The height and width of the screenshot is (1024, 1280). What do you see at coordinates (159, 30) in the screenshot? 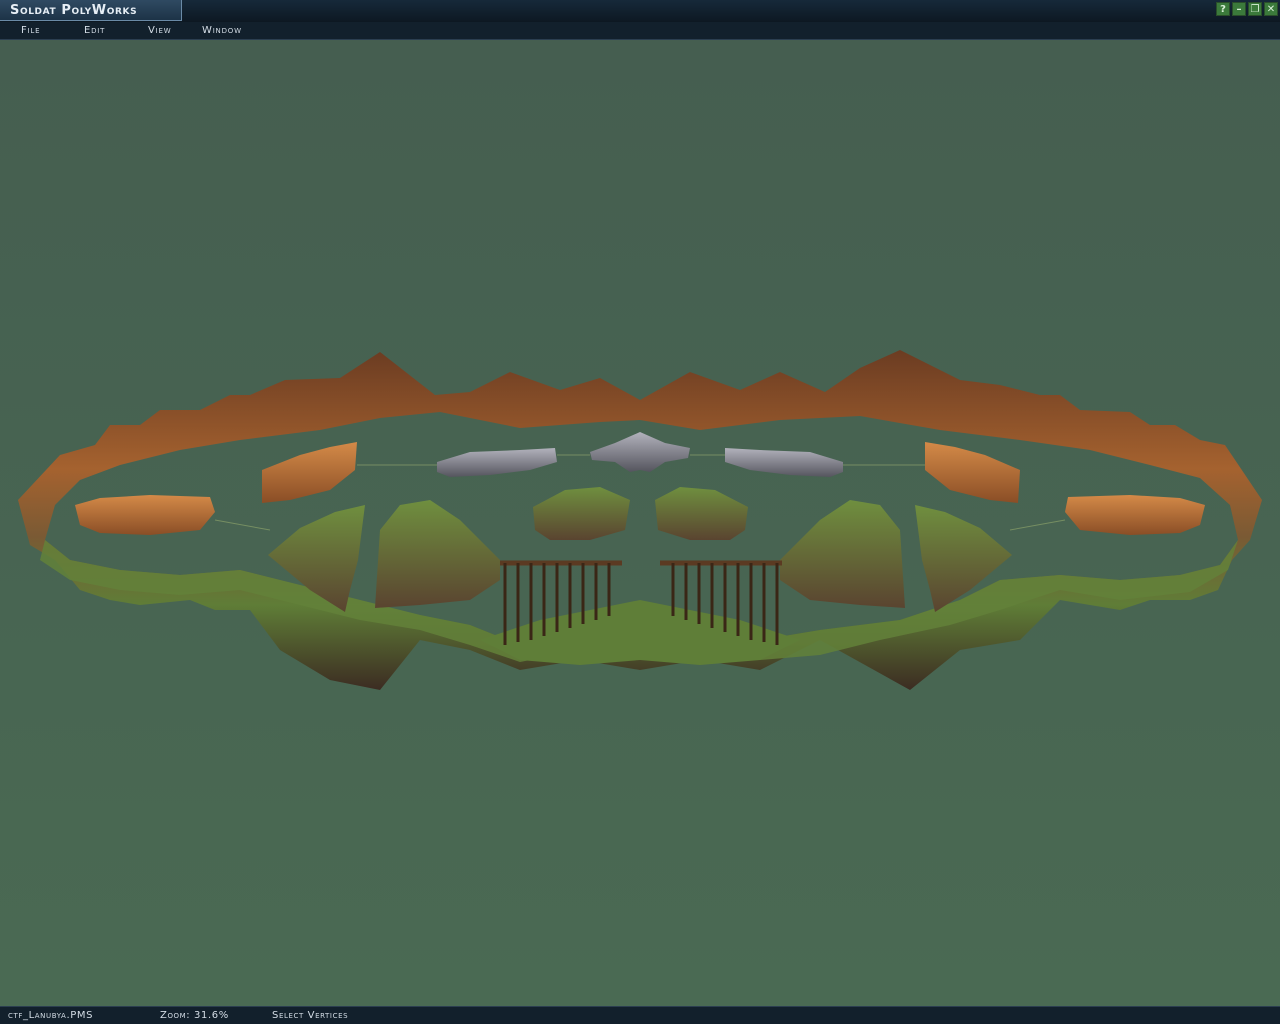
I see `menu-view: View` at bounding box center [159, 30].